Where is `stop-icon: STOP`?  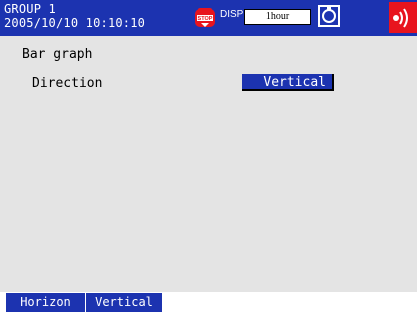 stop-icon: STOP is located at coordinates (205, 17).